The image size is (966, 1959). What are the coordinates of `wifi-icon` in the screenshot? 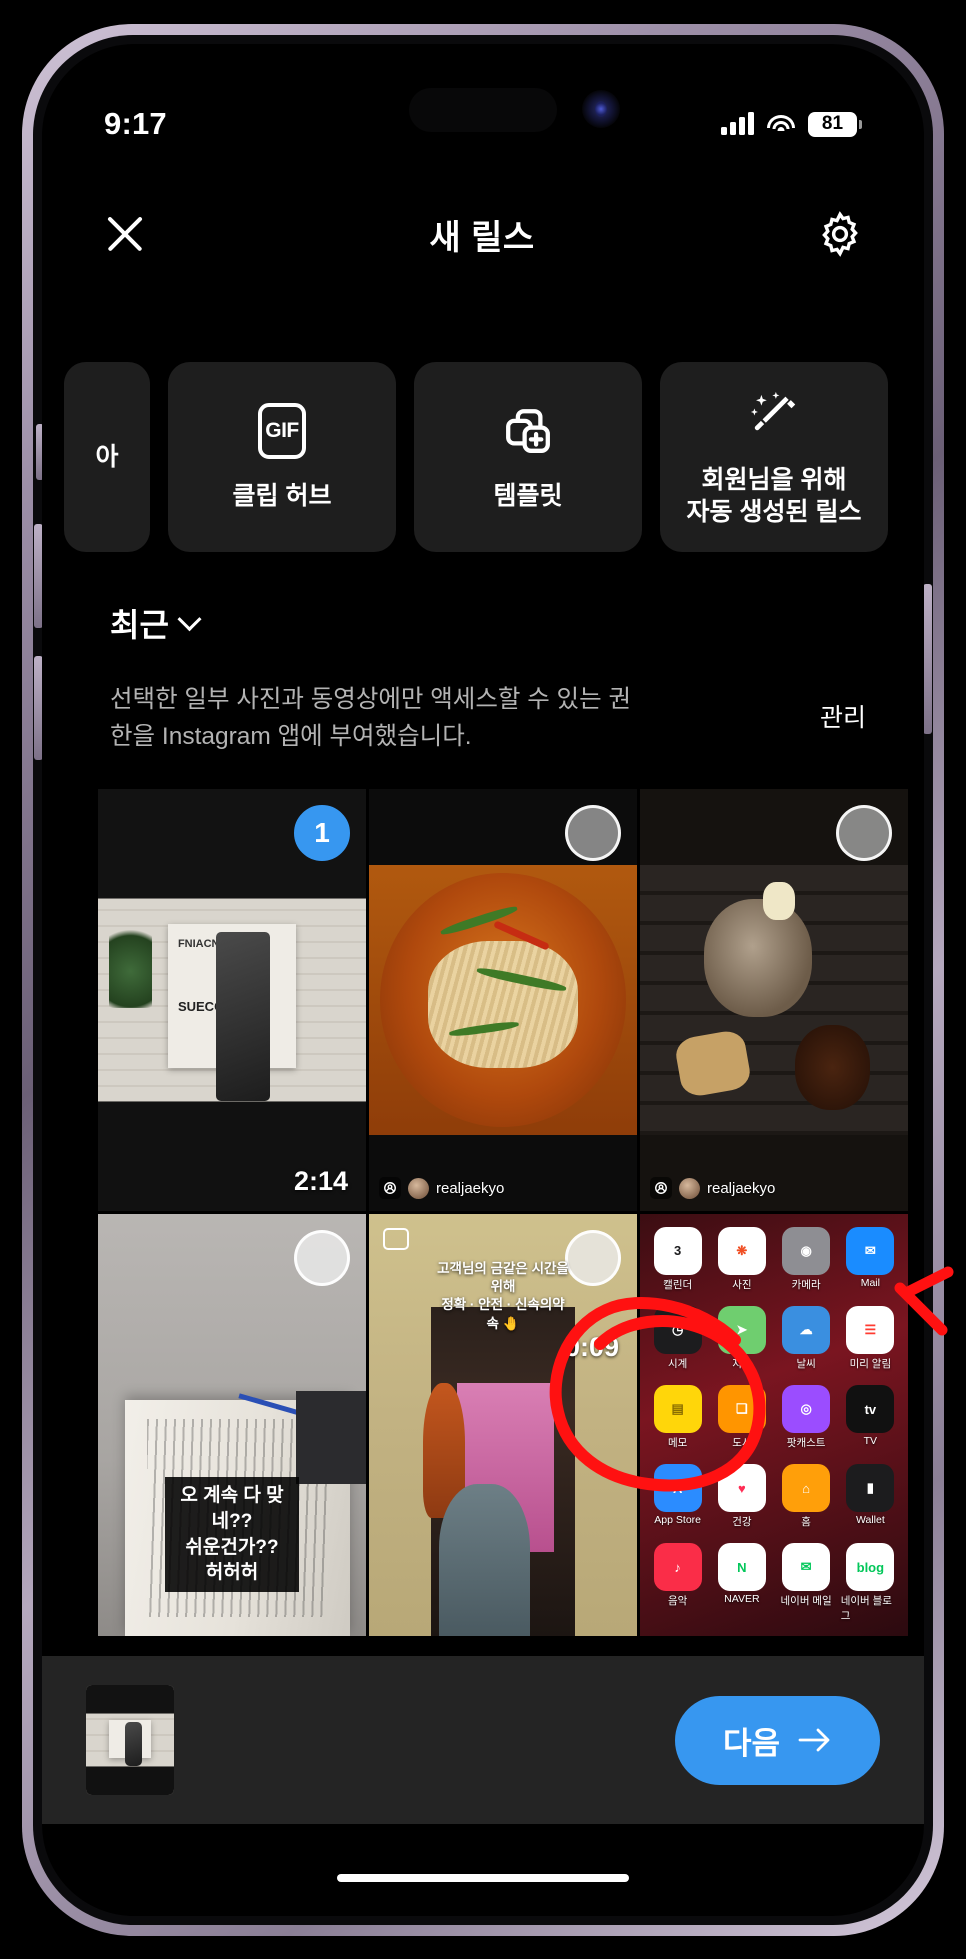 It's located at (781, 124).